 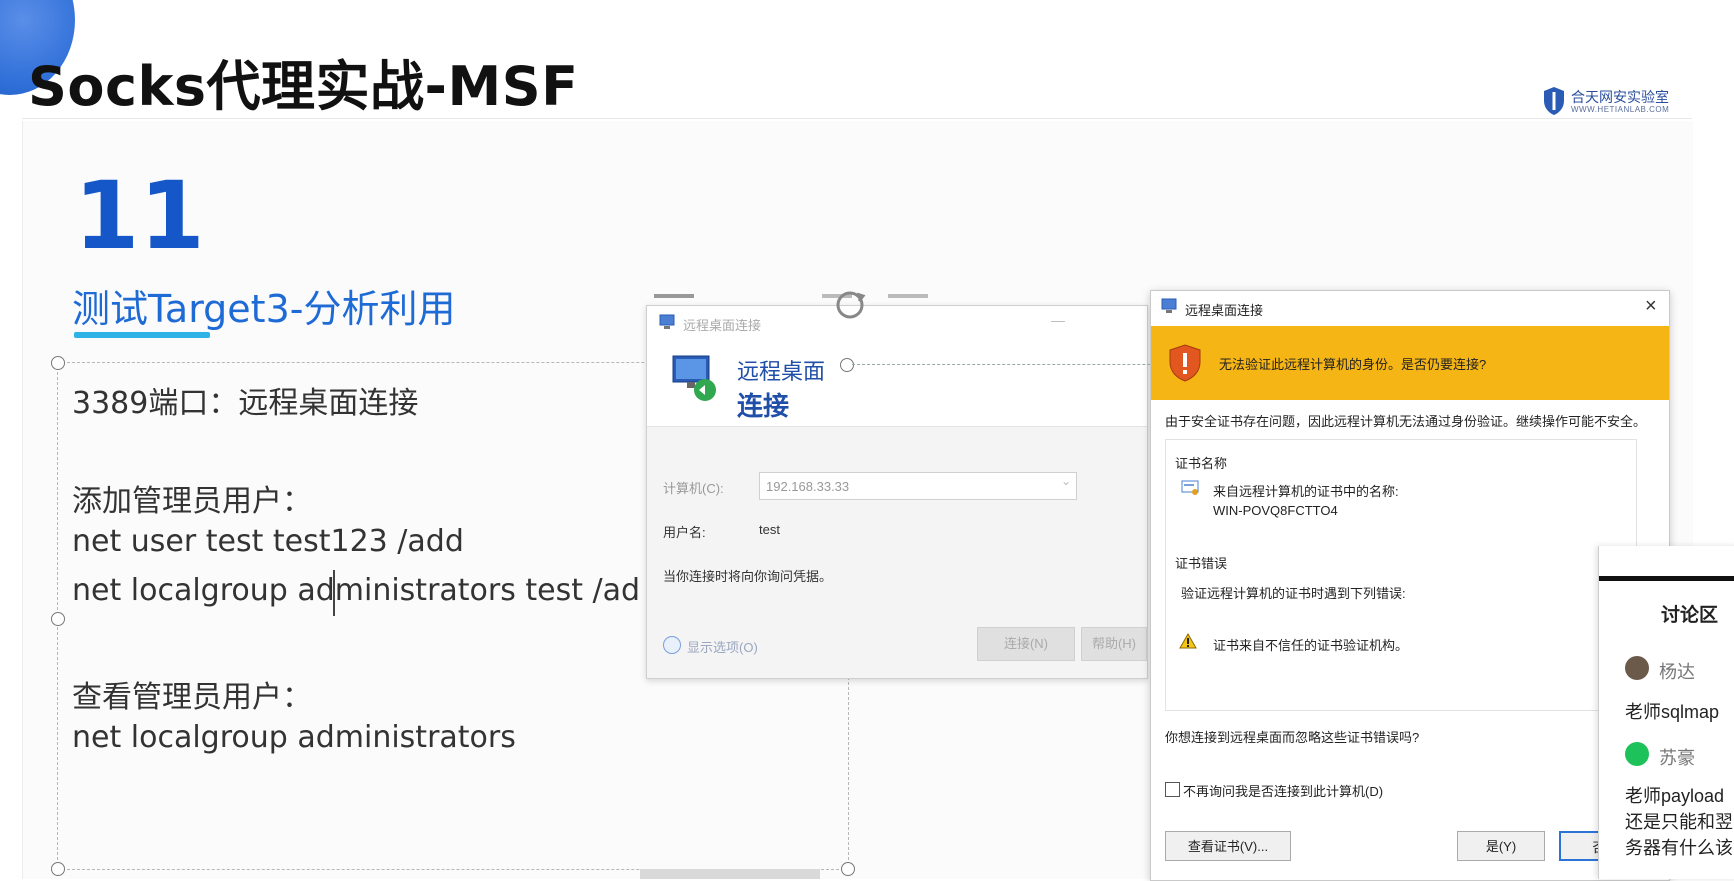 What do you see at coordinates (356, 590) in the screenshot?
I see `body-line-command: net localgroup administrators test /ad` at bounding box center [356, 590].